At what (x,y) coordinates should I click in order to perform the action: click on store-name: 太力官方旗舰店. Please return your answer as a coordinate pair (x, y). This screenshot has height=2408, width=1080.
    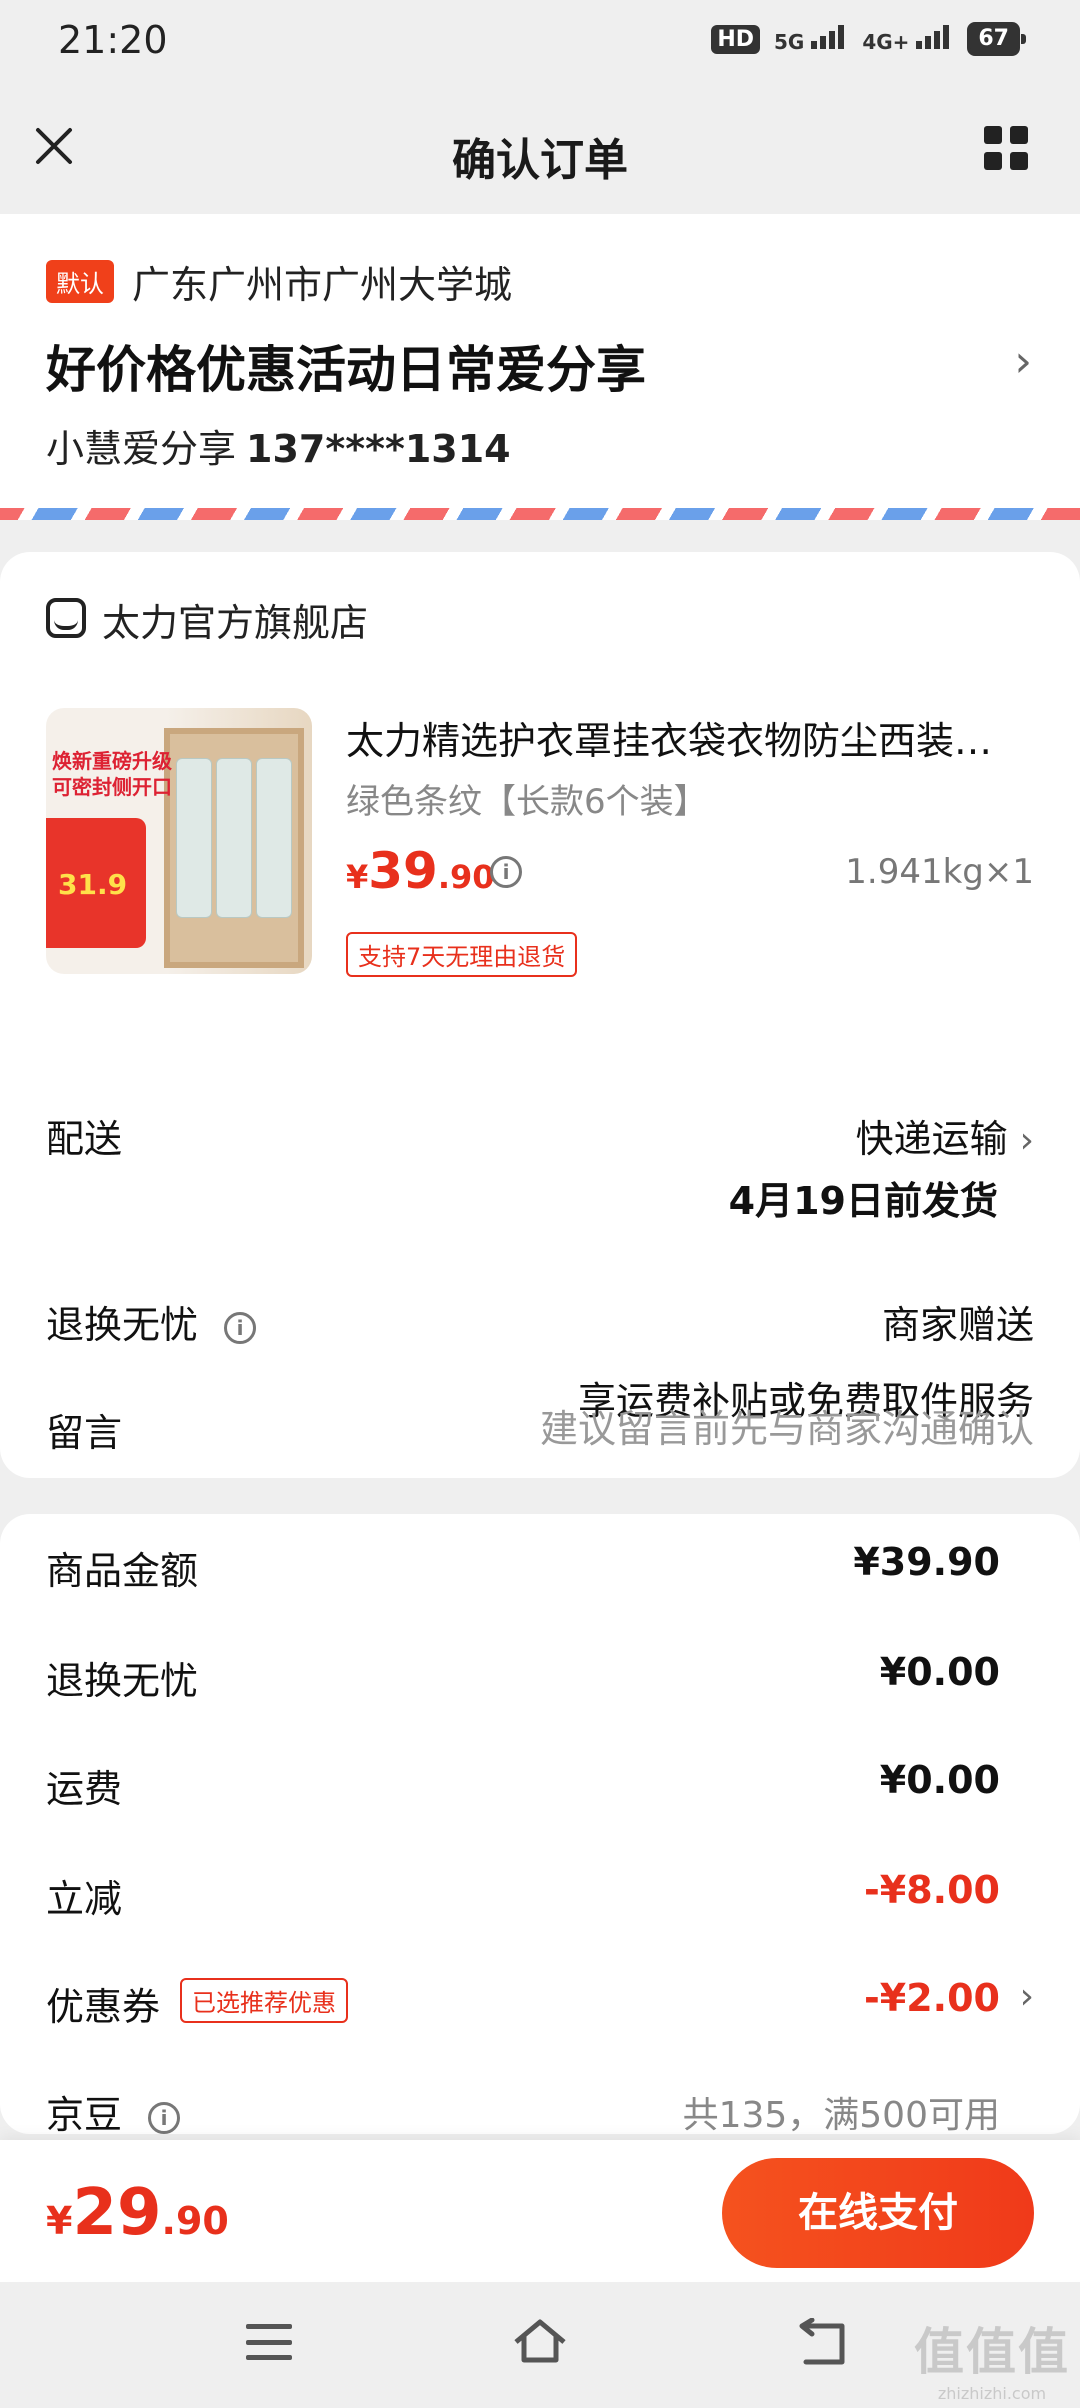
    Looking at the image, I should click on (235, 619).